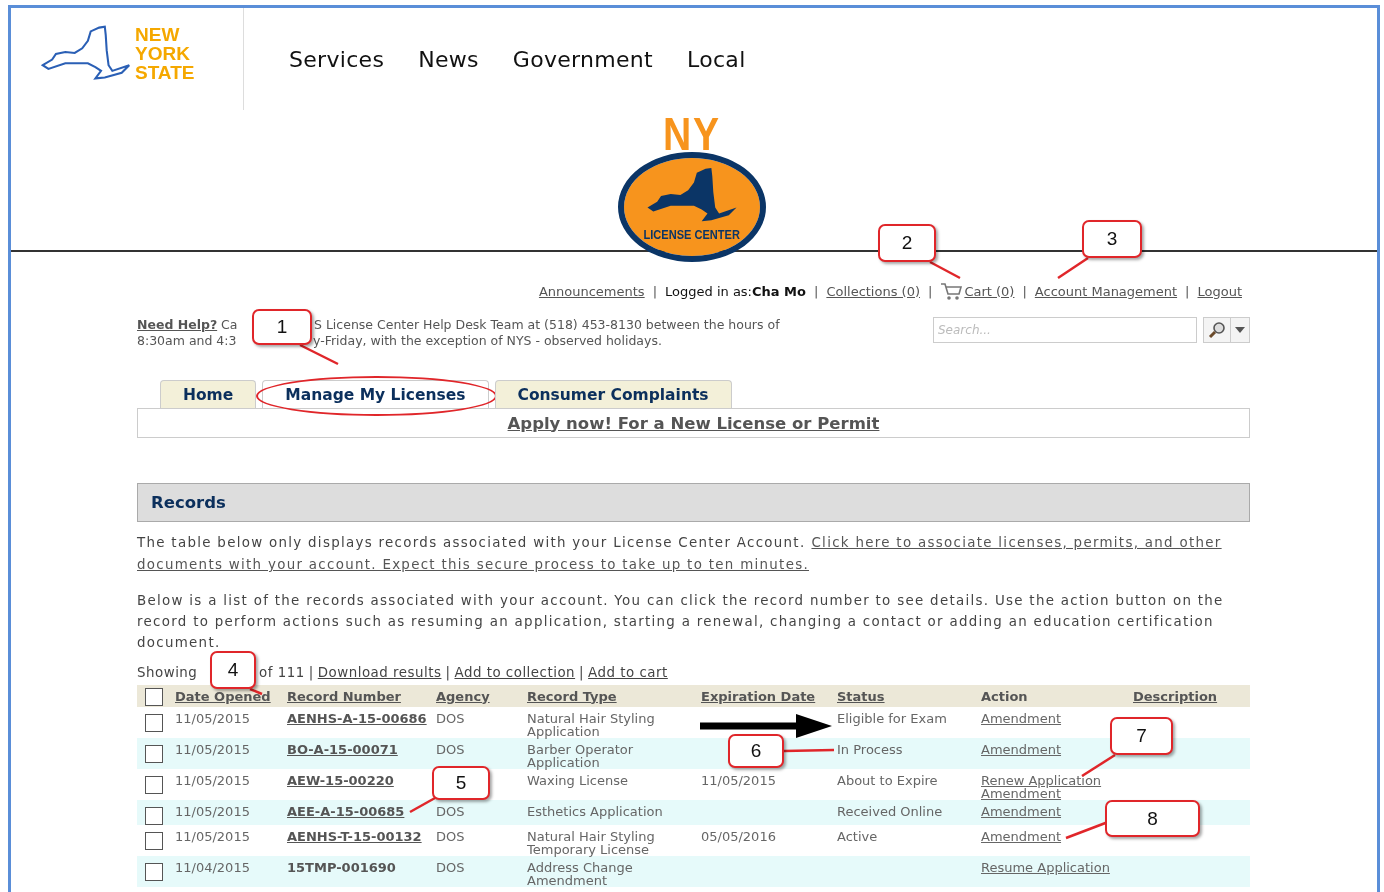 The image size is (1384, 892). Describe the element at coordinates (187, 341) in the screenshot. I see `help-text: 8:30am and 4:3` at that location.